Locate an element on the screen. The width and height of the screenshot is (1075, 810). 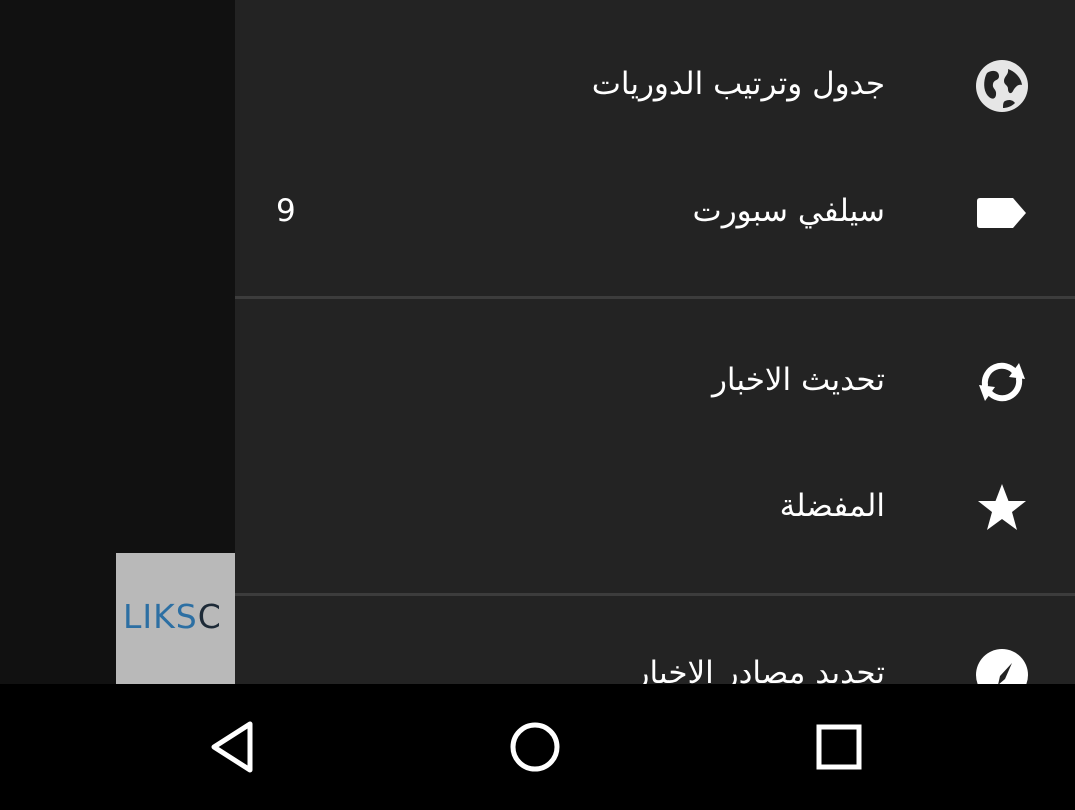
compass-icon is located at coordinates (1002, 666).